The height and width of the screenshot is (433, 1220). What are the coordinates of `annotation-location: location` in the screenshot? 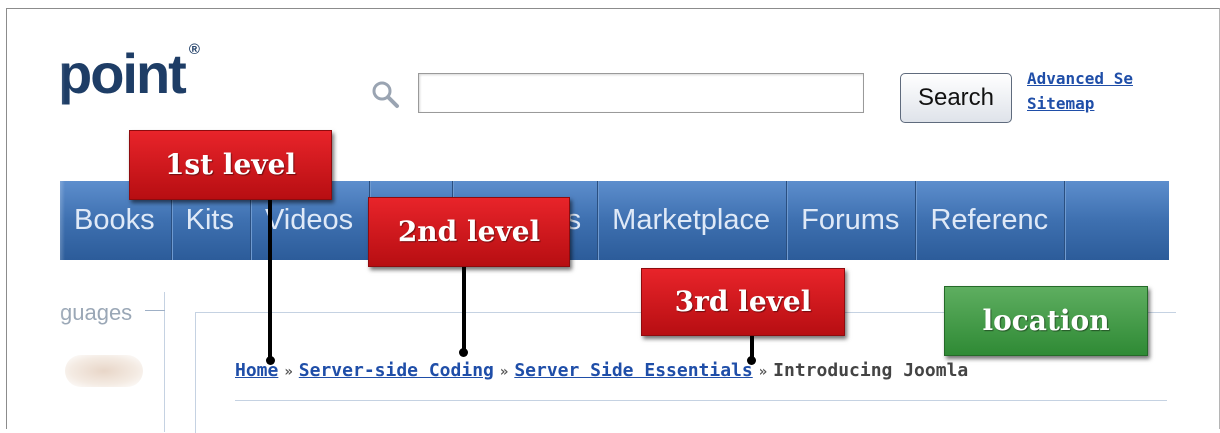 It's located at (1046, 321).